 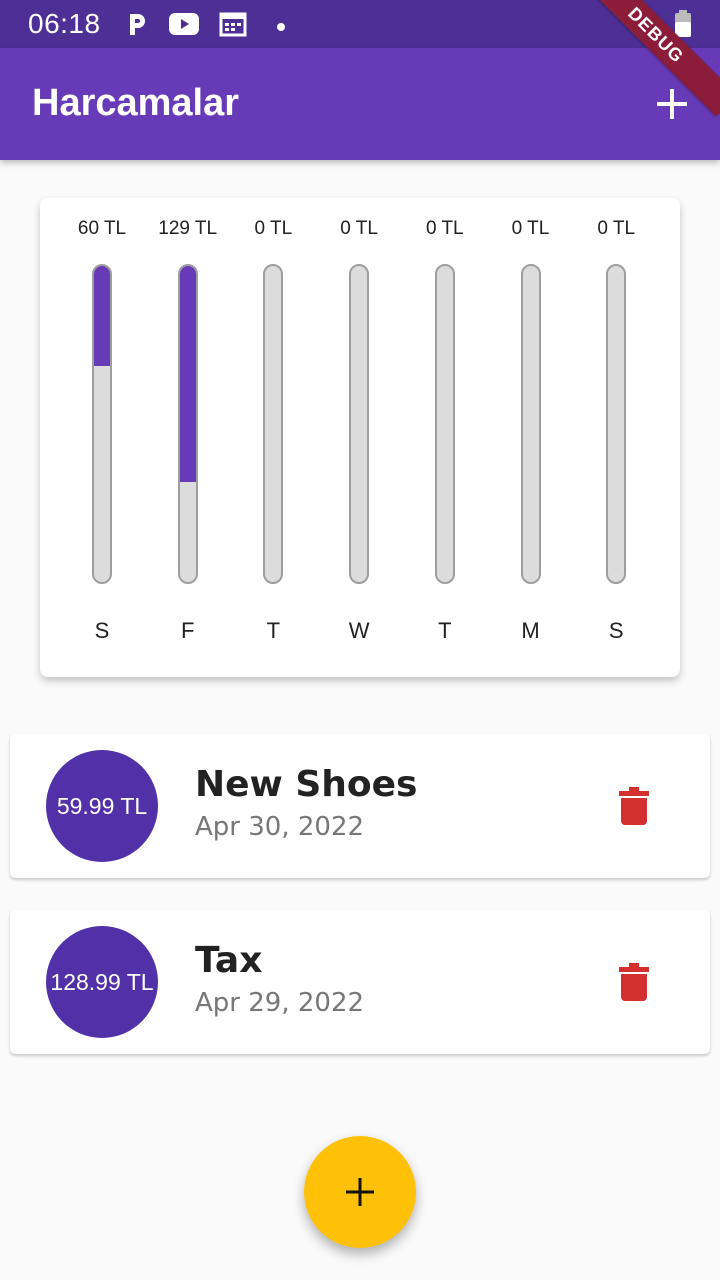 I want to click on chart-bar-column: 0 TL S, so click(x=616, y=437).